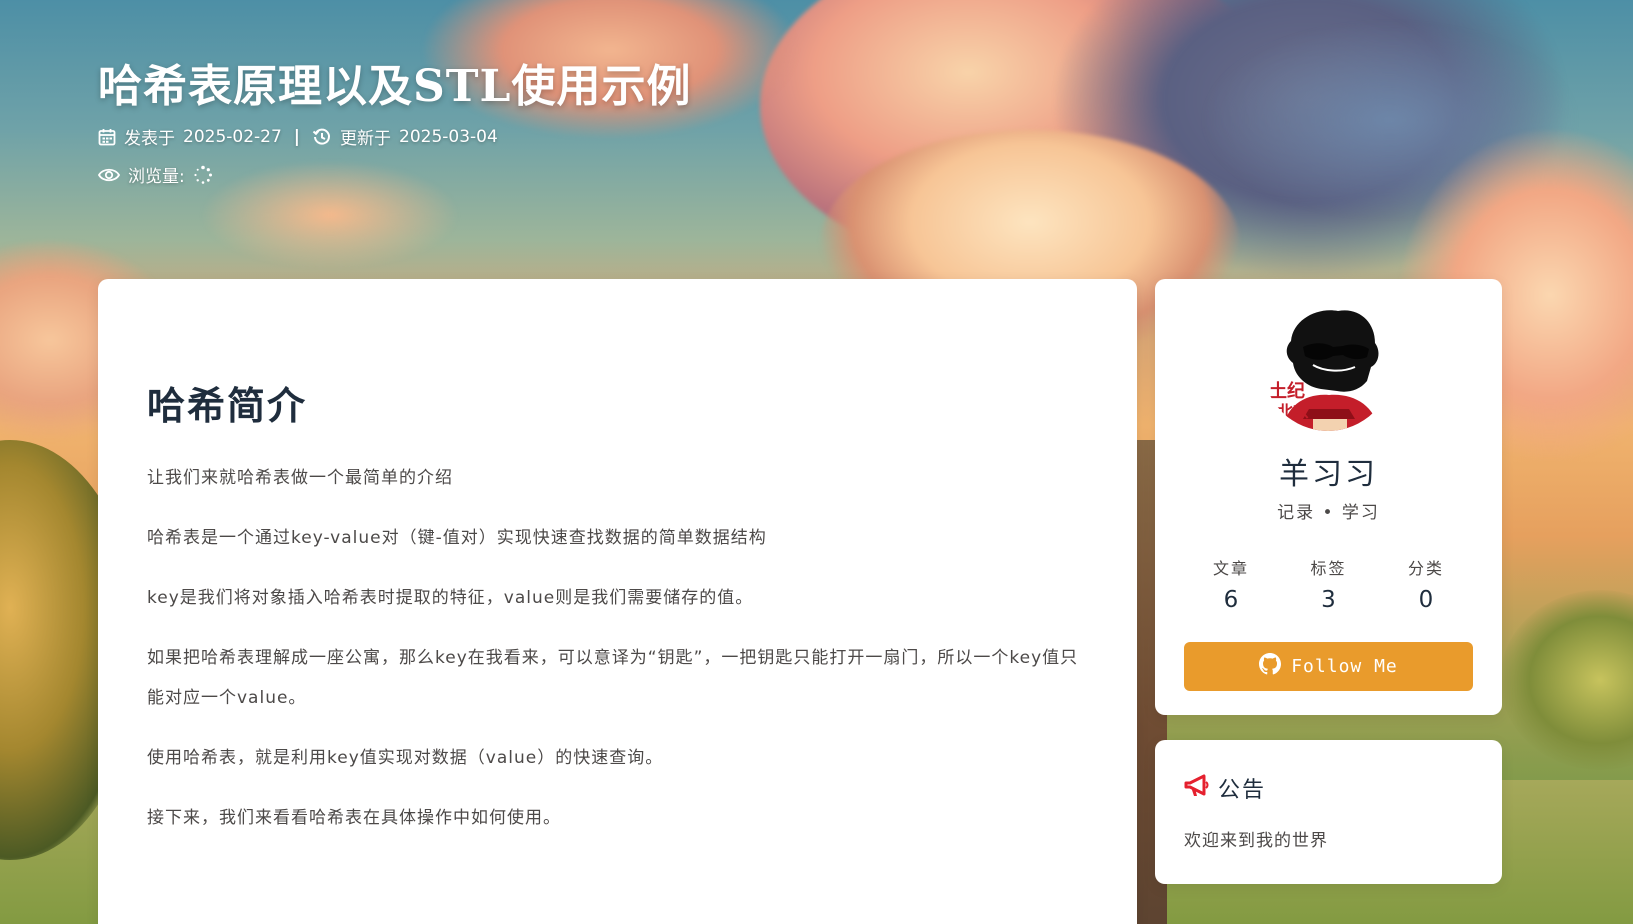  What do you see at coordinates (1231, 584) in the screenshot?
I see `stat-articles: 文章 6` at bounding box center [1231, 584].